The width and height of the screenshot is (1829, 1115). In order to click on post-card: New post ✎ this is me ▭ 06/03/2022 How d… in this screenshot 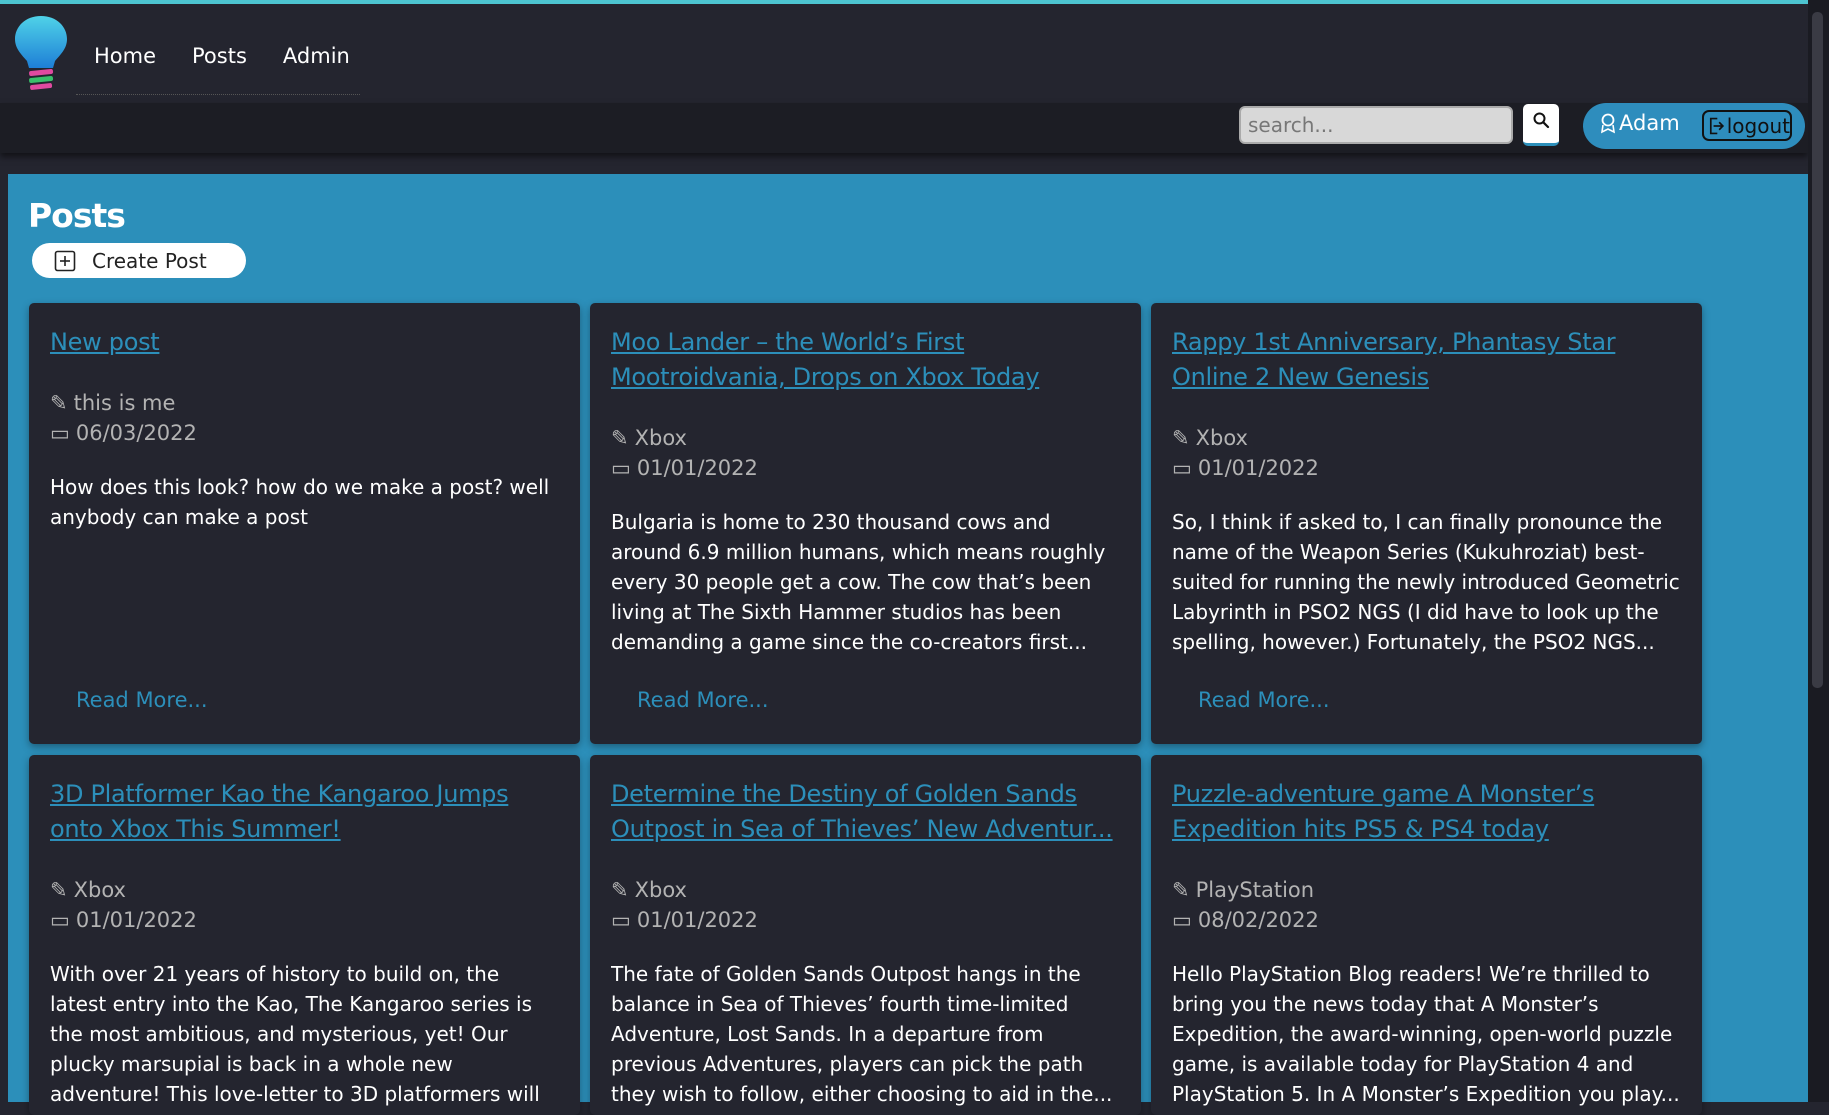, I will do `click(304, 523)`.